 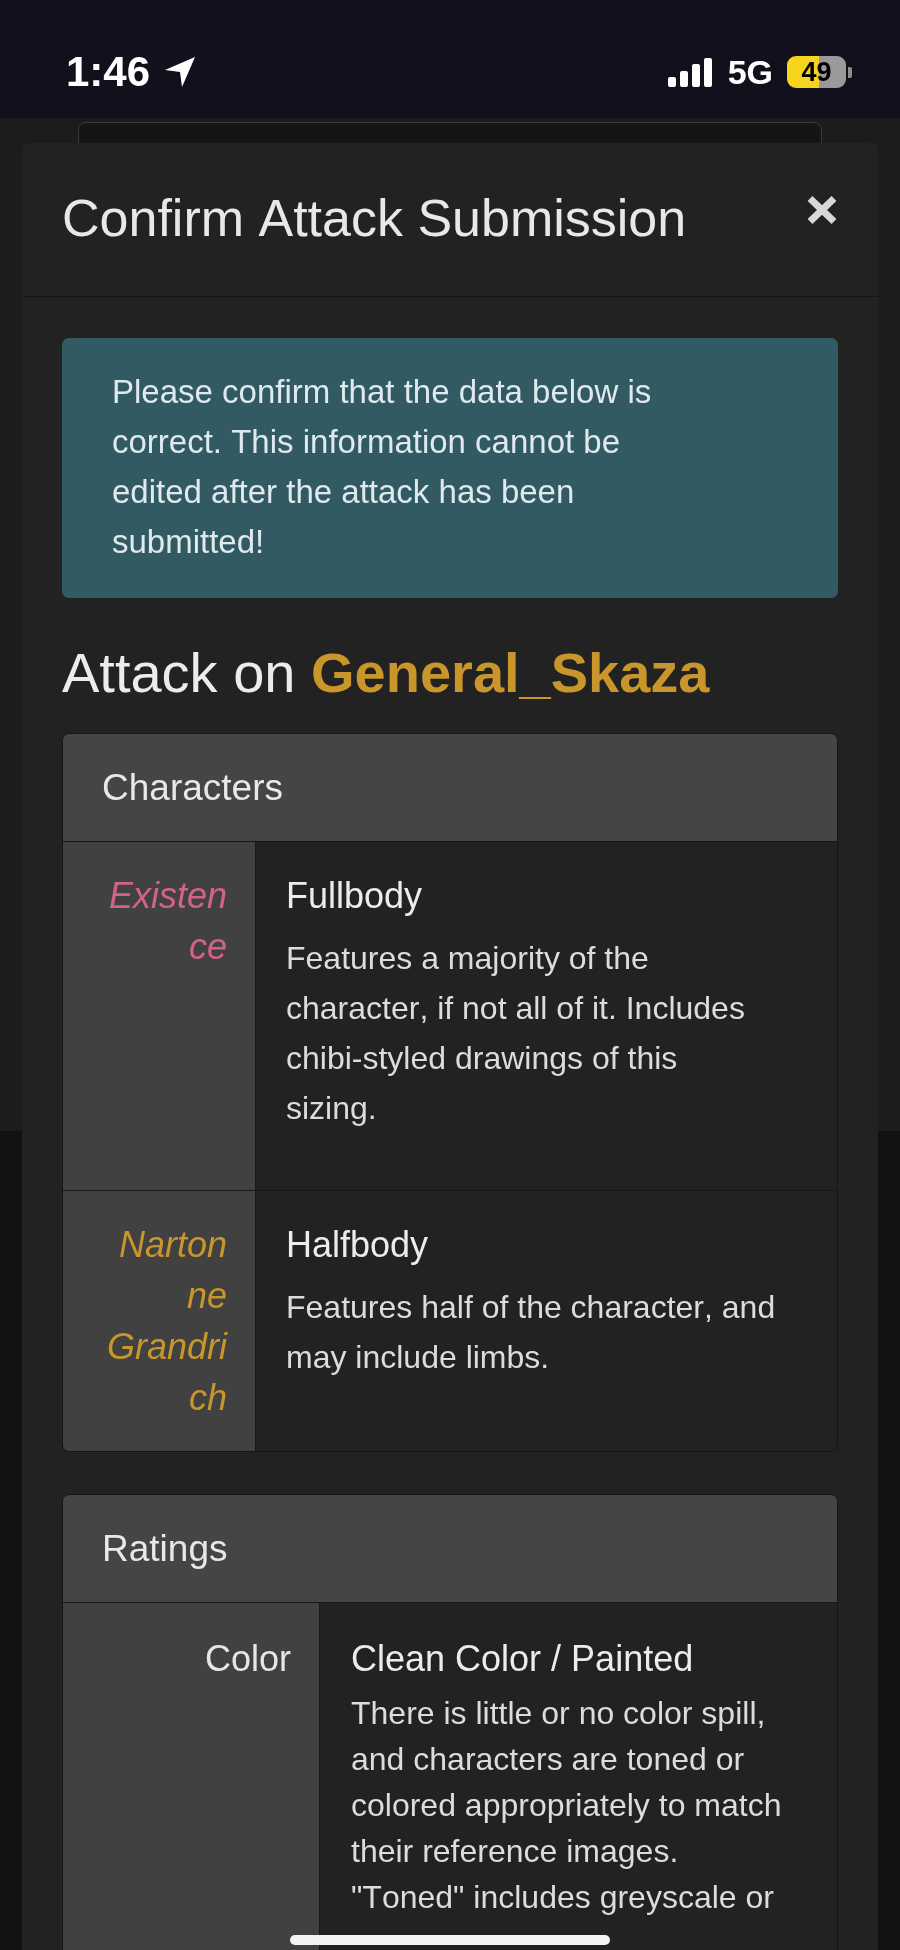 What do you see at coordinates (750, 72) in the screenshot?
I see `network-label: 5G` at bounding box center [750, 72].